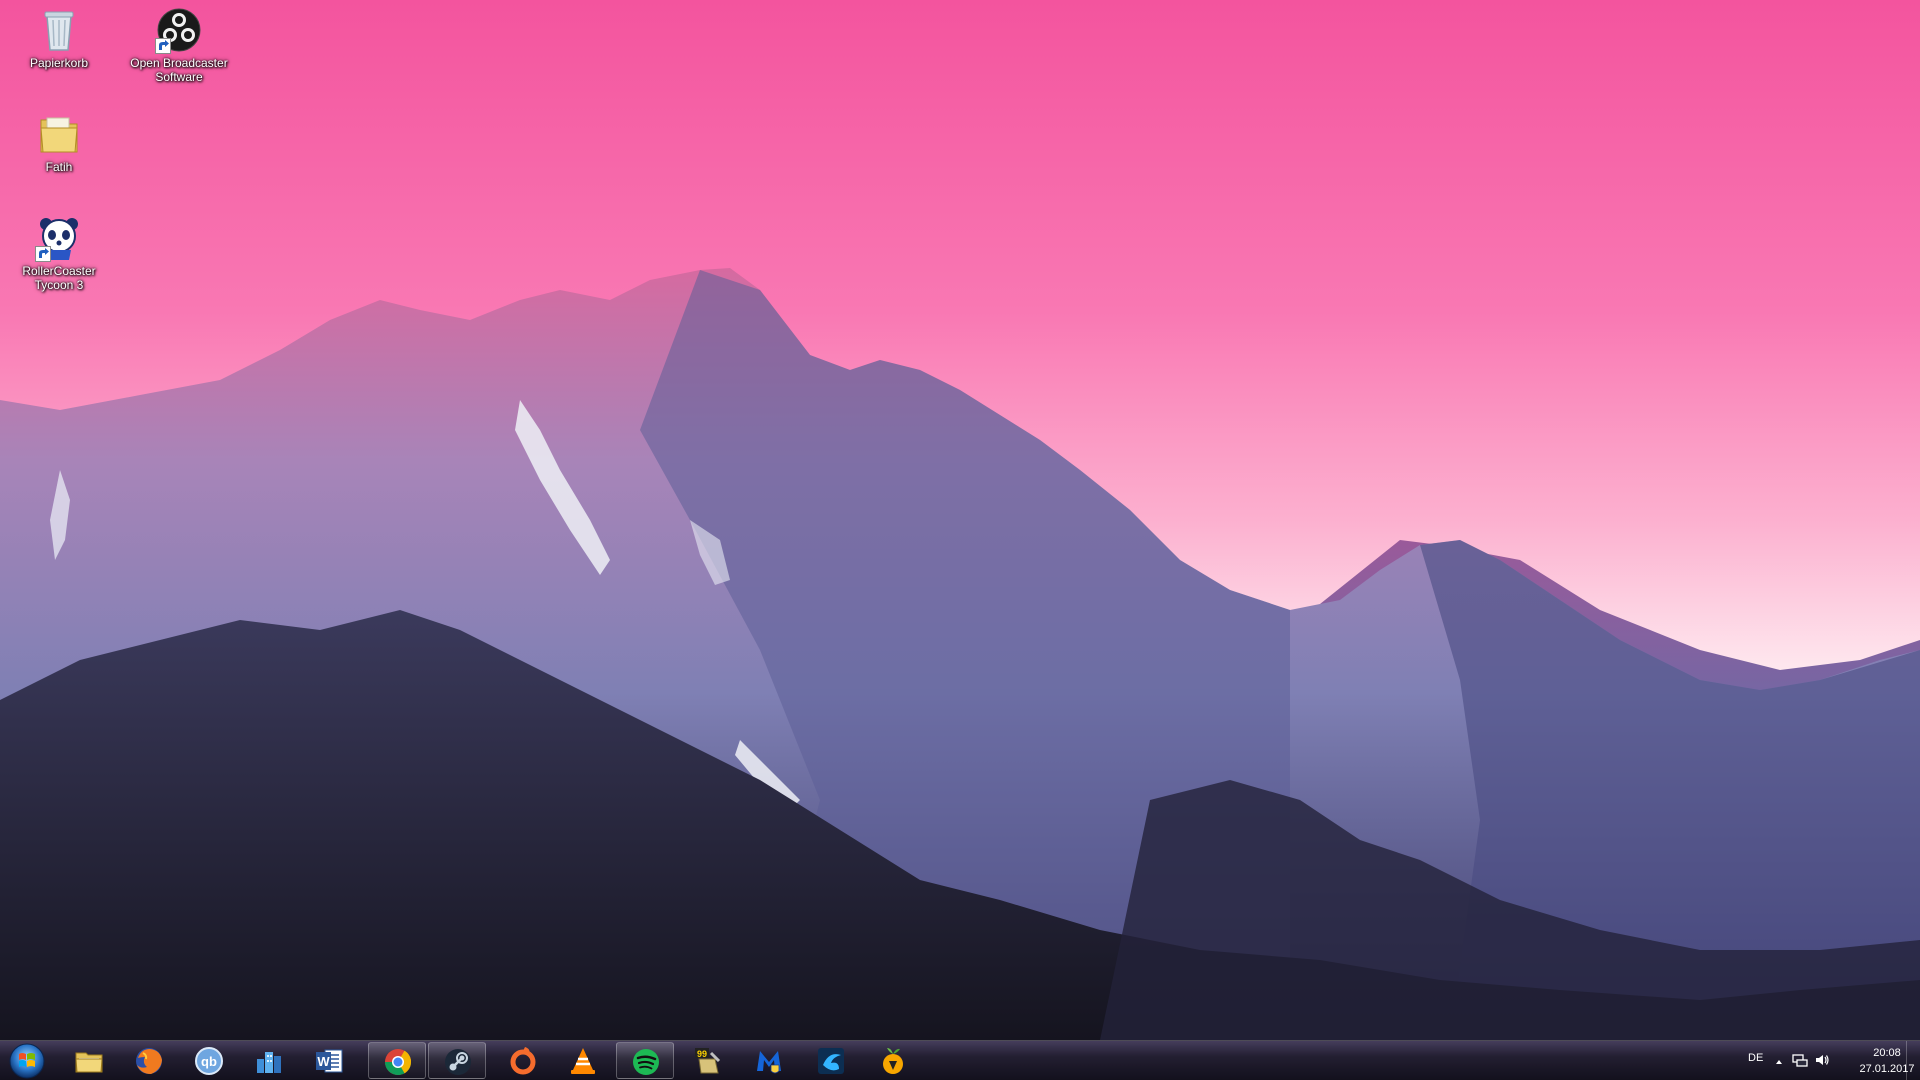 This screenshot has width=1920, height=1080. What do you see at coordinates (179, 70) in the screenshot?
I see `desktop-icon-label: Open Broadcaster Software` at bounding box center [179, 70].